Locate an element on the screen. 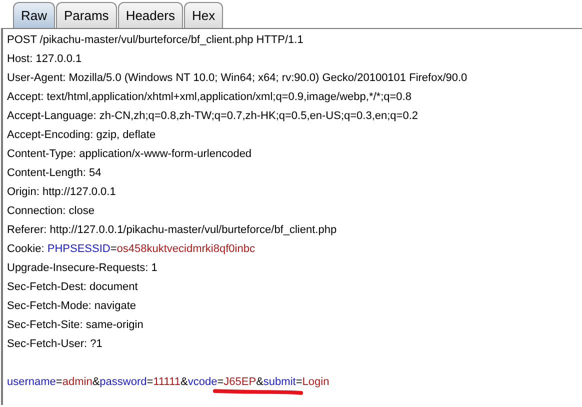 This screenshot has width=582, height=407. tab: Raw is located at coordinates (34, 15).